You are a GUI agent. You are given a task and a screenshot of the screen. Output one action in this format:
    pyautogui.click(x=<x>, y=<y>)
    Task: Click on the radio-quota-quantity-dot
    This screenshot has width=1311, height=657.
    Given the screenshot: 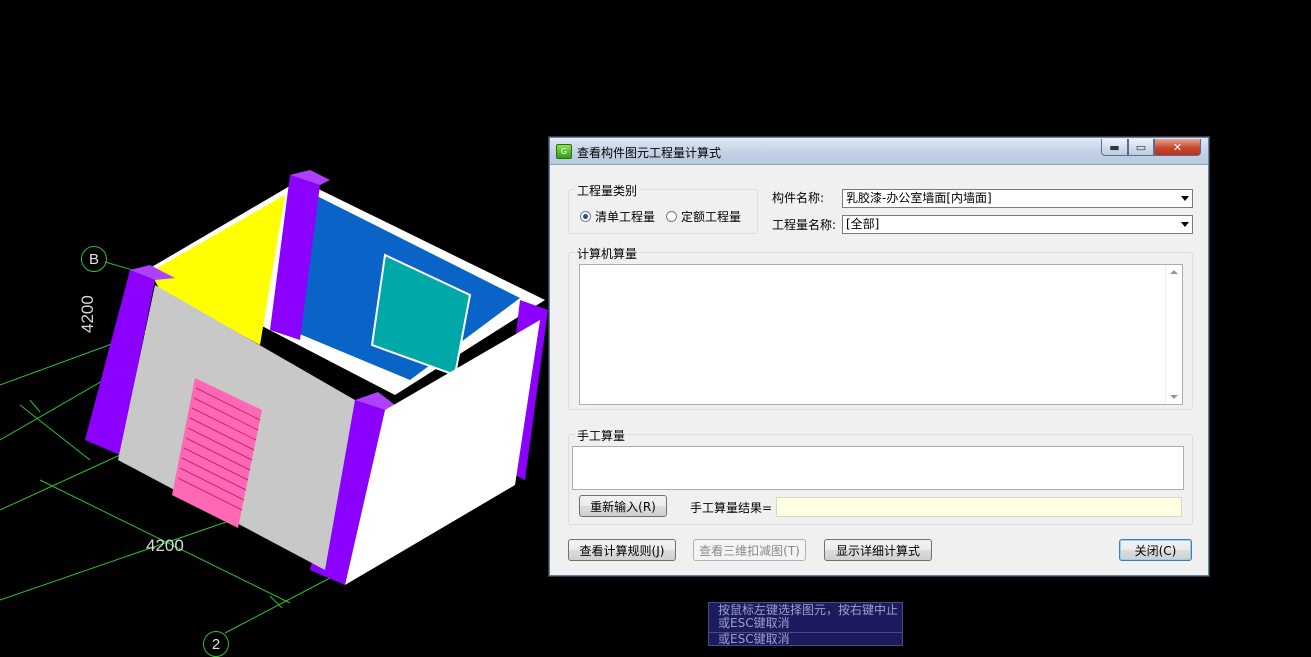 What is the action you would take?
    pyautogui.click(x=671, y=216)
    